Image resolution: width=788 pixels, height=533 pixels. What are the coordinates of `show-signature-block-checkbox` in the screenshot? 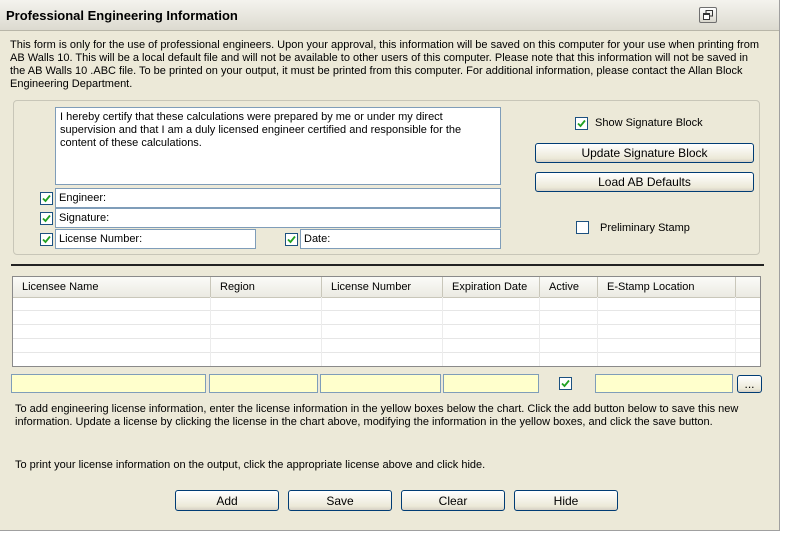 It's located at (581, 123).